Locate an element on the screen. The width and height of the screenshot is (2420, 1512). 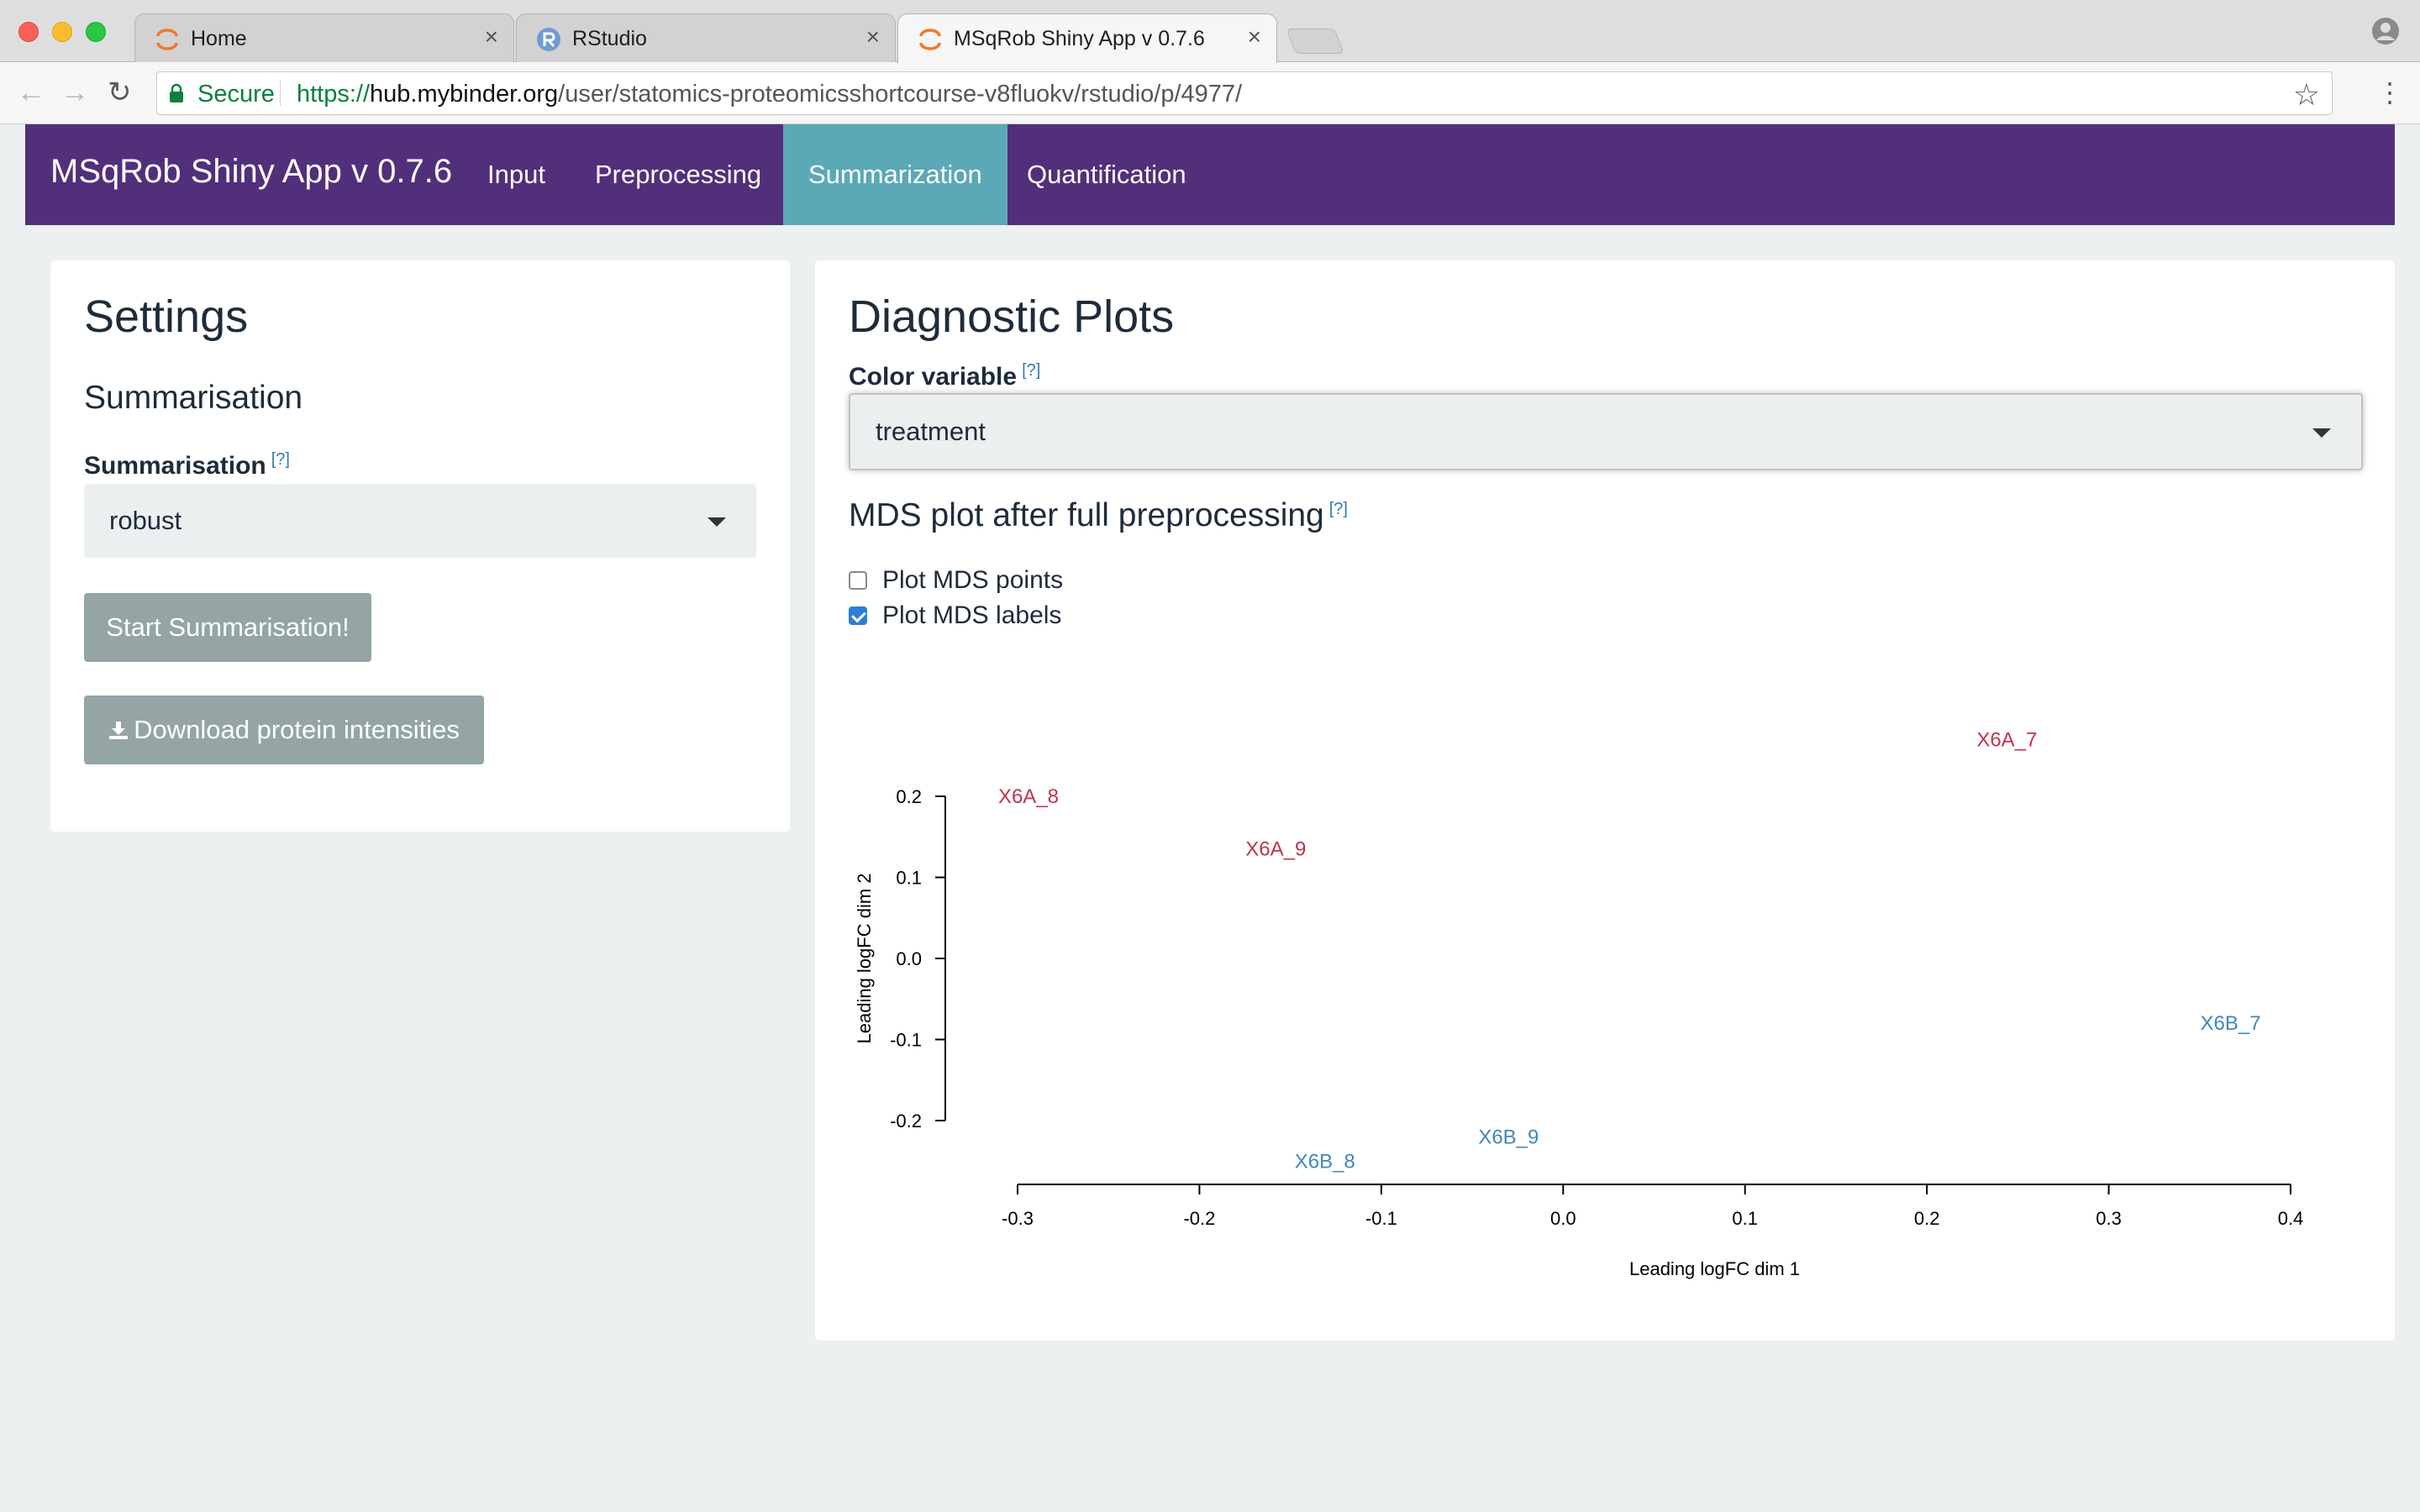
lock-icon is located at coordinates (176, 92).